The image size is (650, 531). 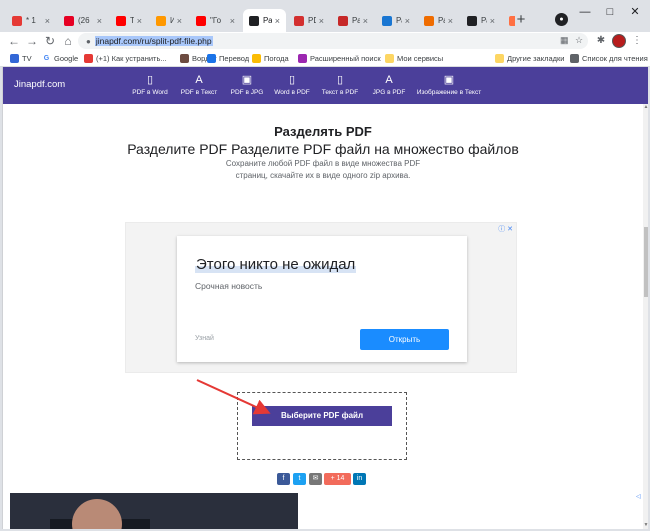 I want to click on tab-title: PDF, so click(x=312, y=20).